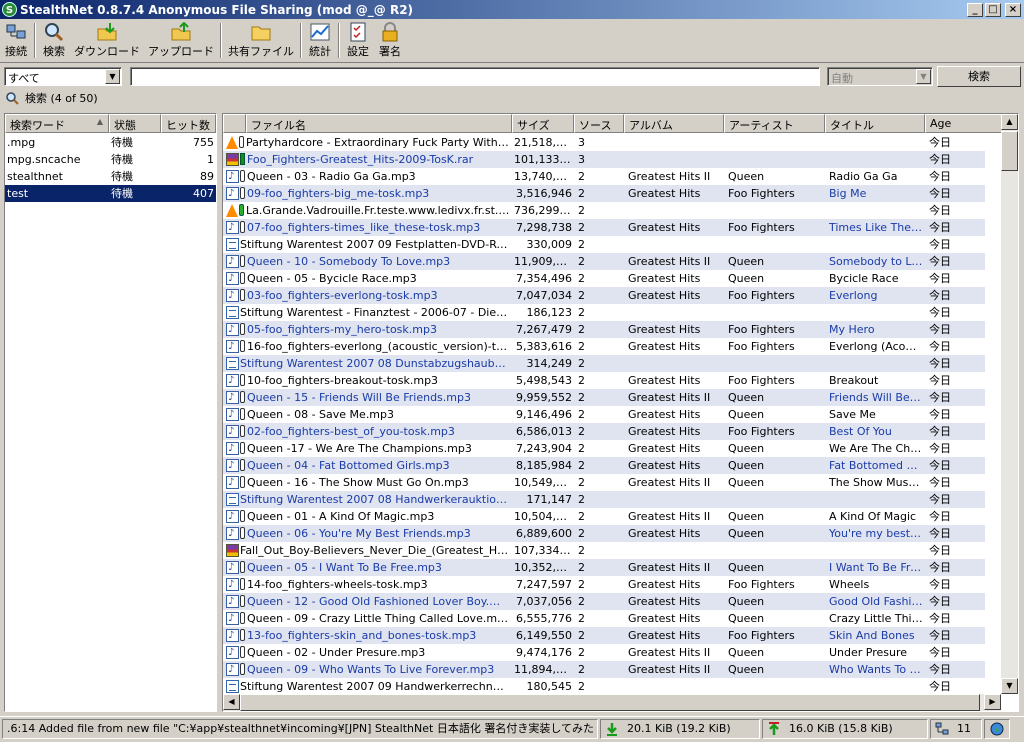 This screenshot has height=742, width=1024. Describe the element at coordinates (864, 278) in the screenshot. I see `result-title: Bycicle Race` at that location.